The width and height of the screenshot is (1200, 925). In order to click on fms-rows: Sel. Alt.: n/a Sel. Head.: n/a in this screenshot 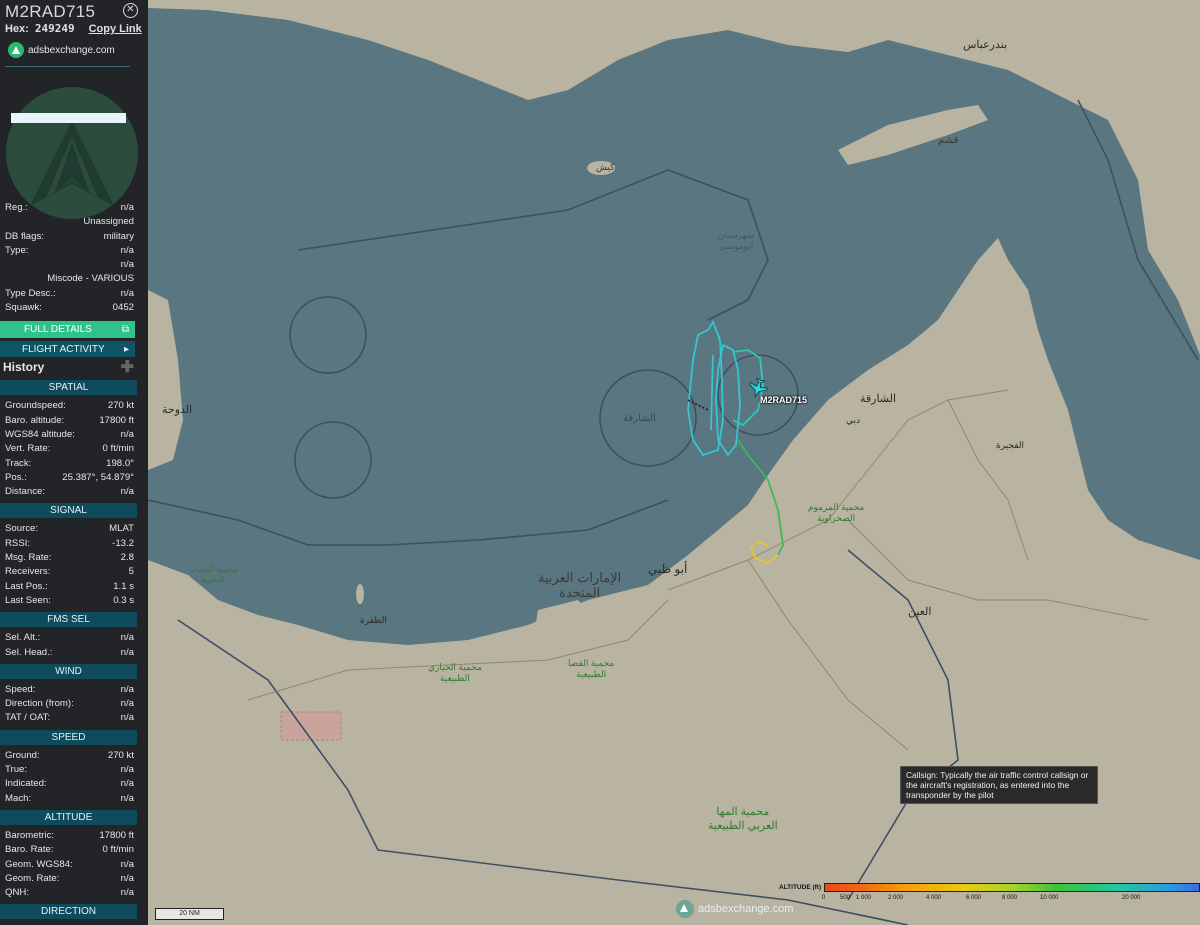, I will do `click(74, 645)`.